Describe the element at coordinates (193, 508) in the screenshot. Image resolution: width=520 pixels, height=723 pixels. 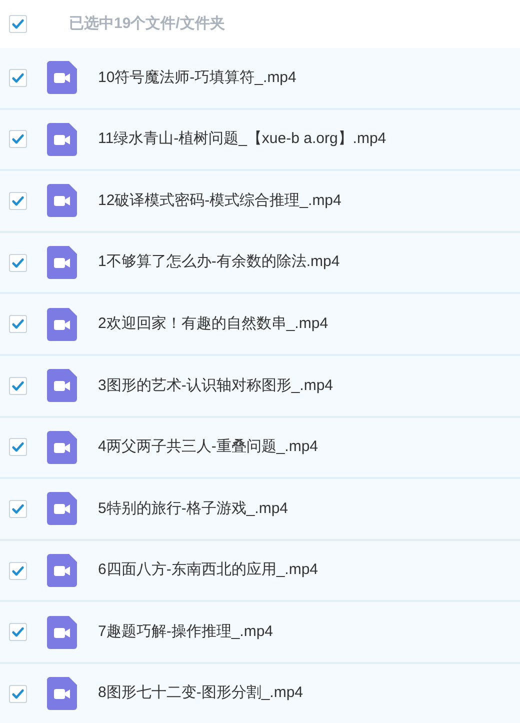
I see `file-name: 5特别的旅行-格子游戏_.mp4` at that location.